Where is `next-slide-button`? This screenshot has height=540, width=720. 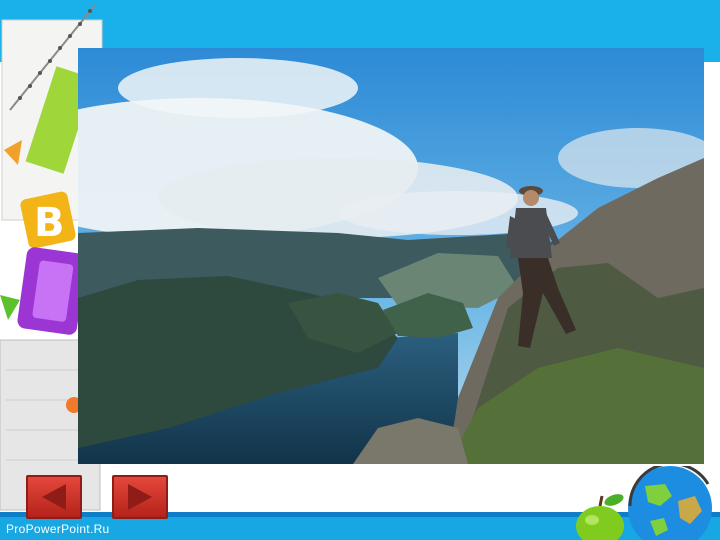 next-slide-button is located at coordinates (140, 497).